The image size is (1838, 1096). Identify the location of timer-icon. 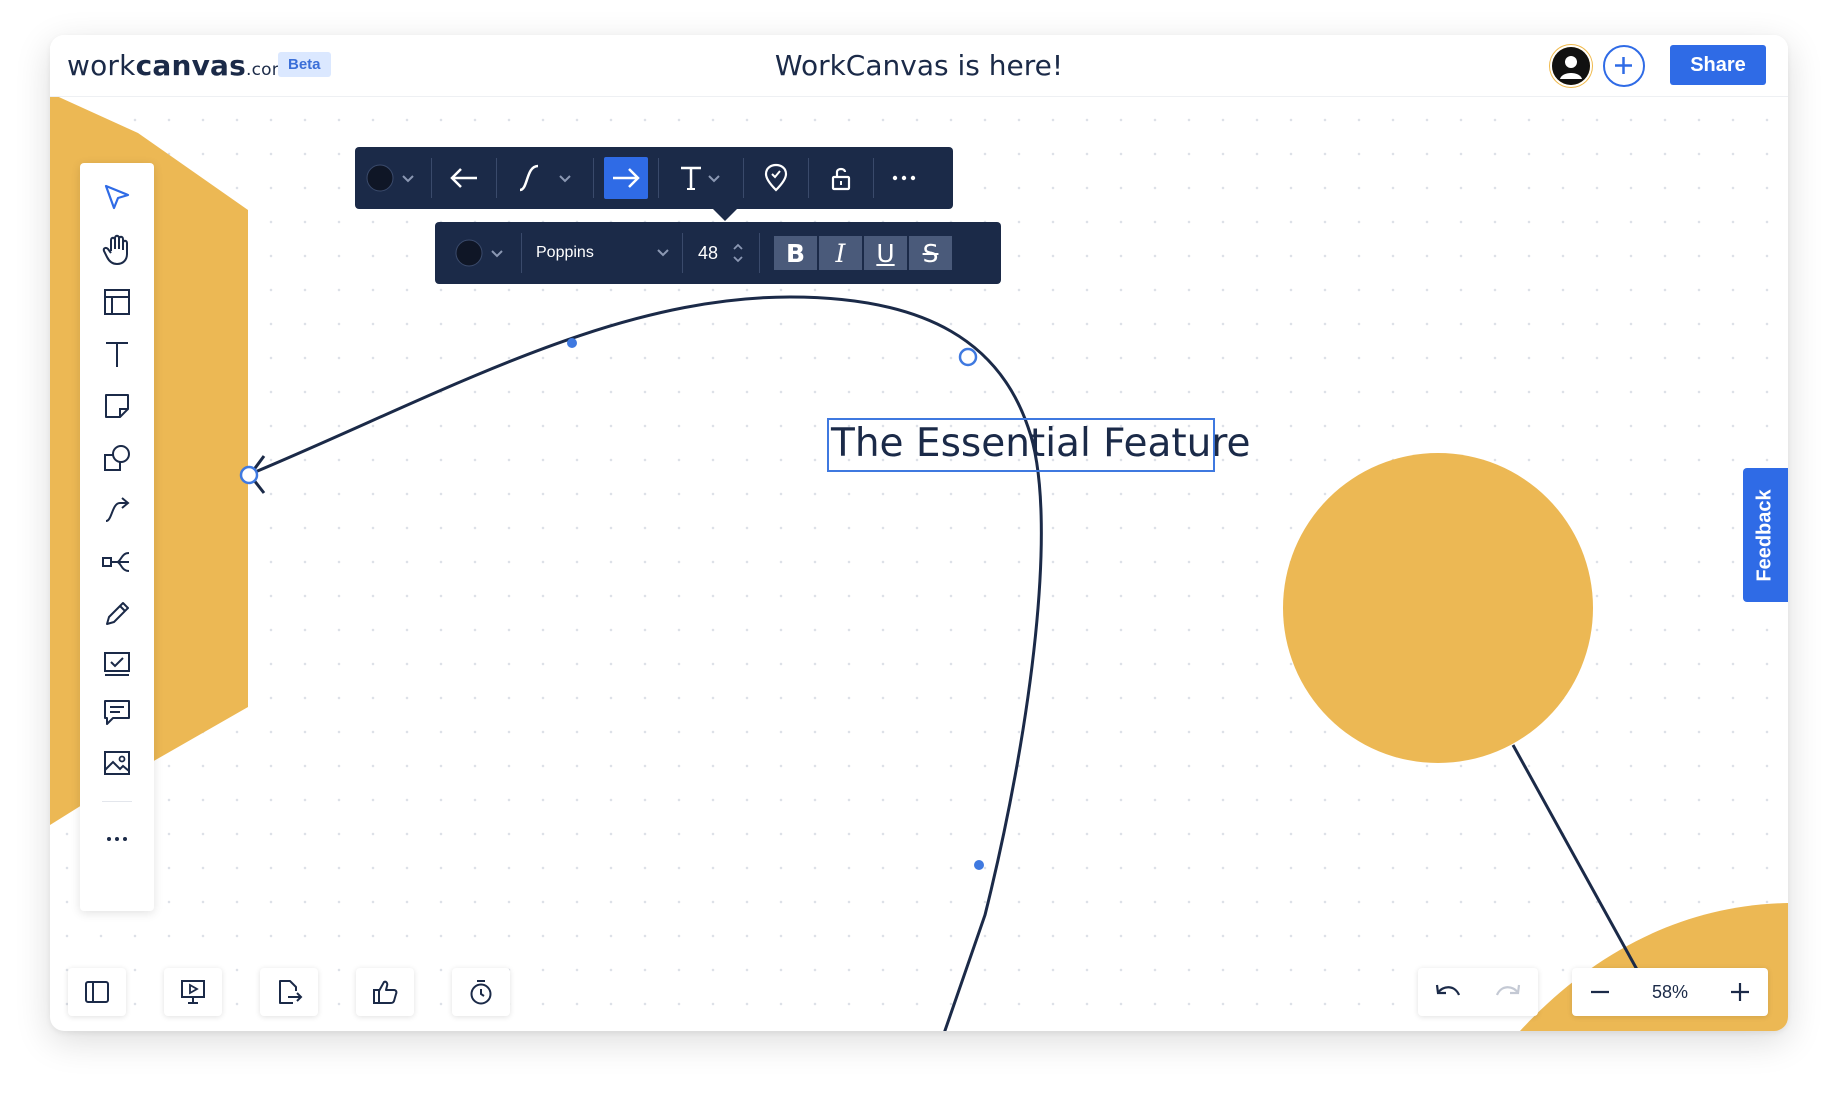
(481, 992).